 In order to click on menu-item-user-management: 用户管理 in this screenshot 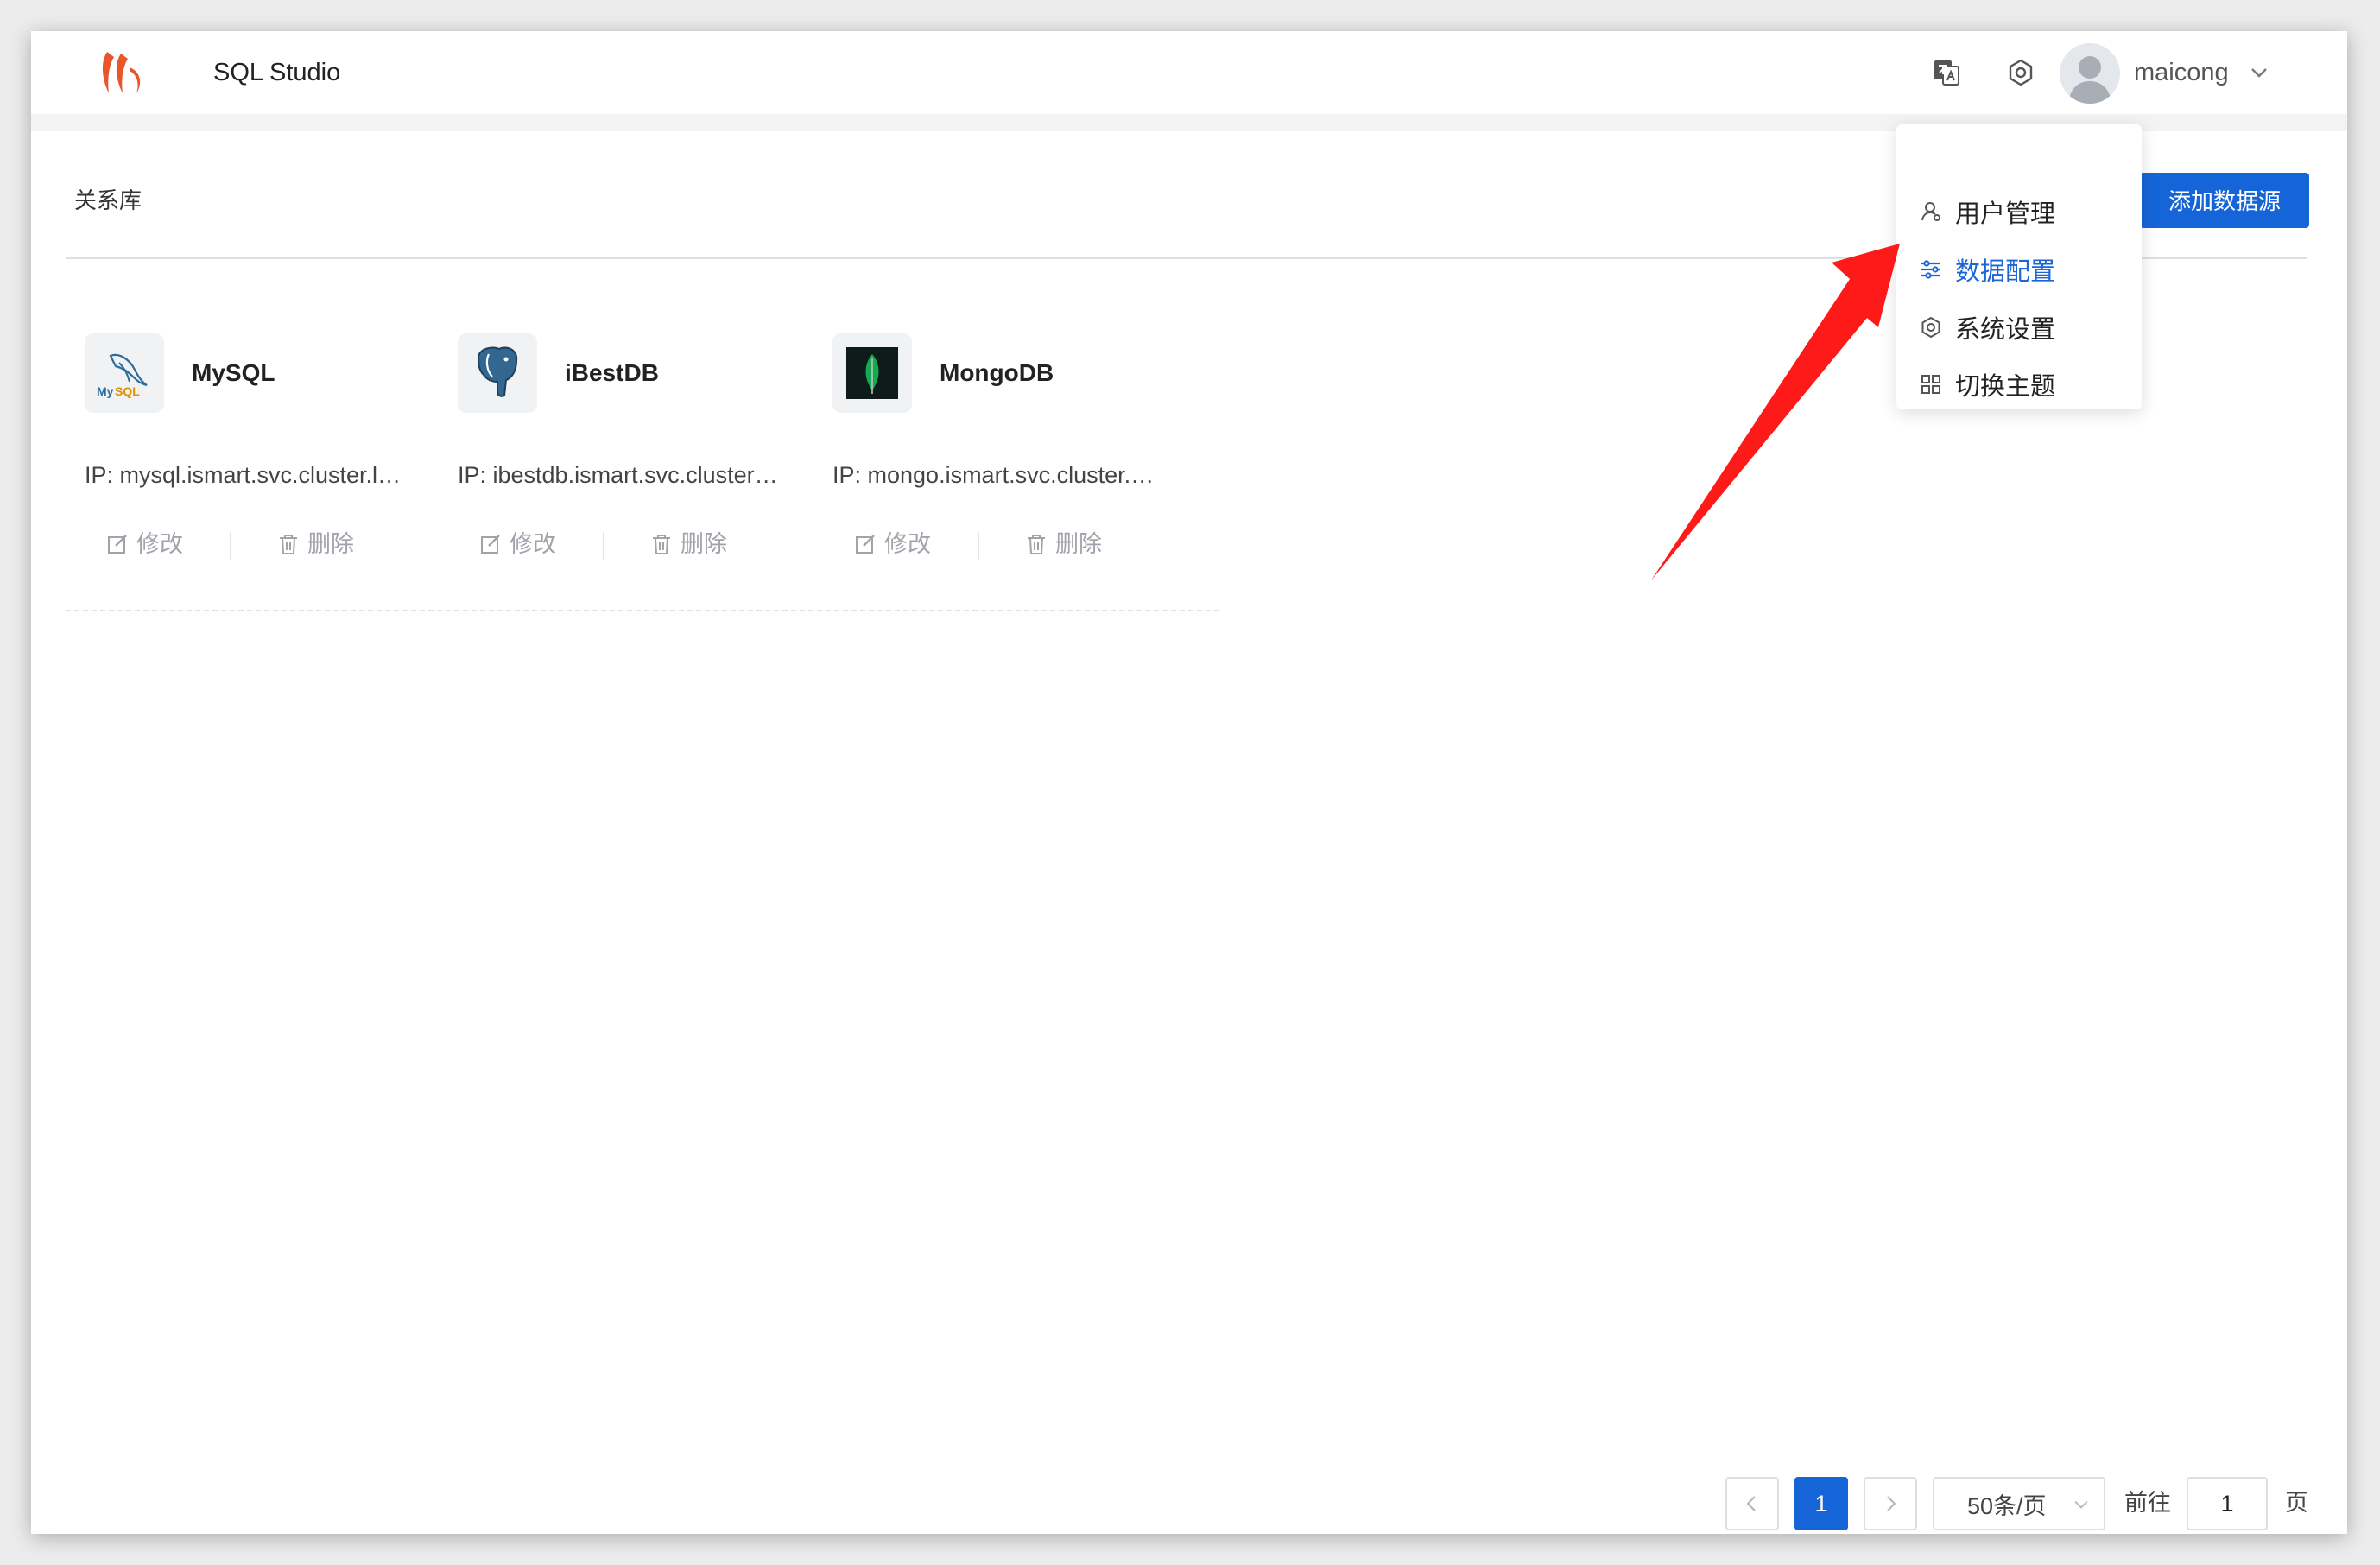, I will do `click(1987, 211)`.